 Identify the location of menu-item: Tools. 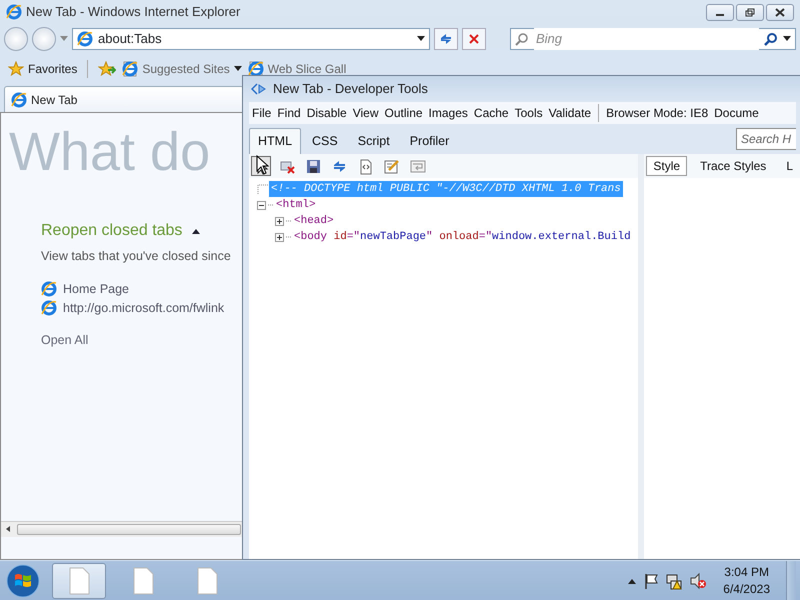
(529, 113).